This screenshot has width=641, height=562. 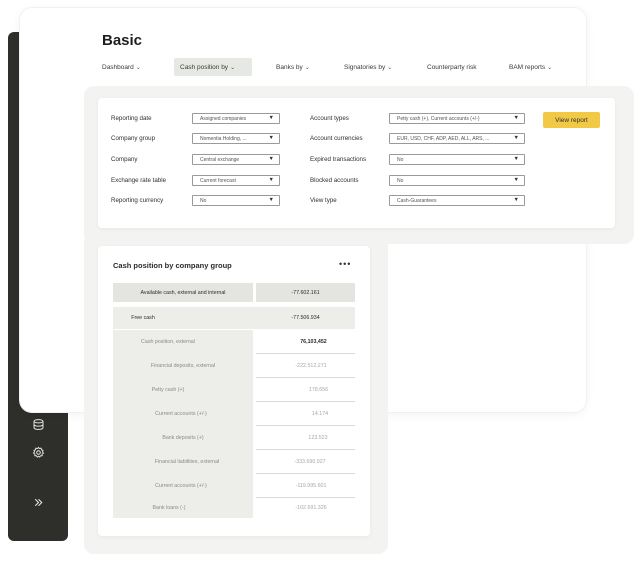 I want to click on company-select: Central exchange ▼, so click(x=236, y=159).